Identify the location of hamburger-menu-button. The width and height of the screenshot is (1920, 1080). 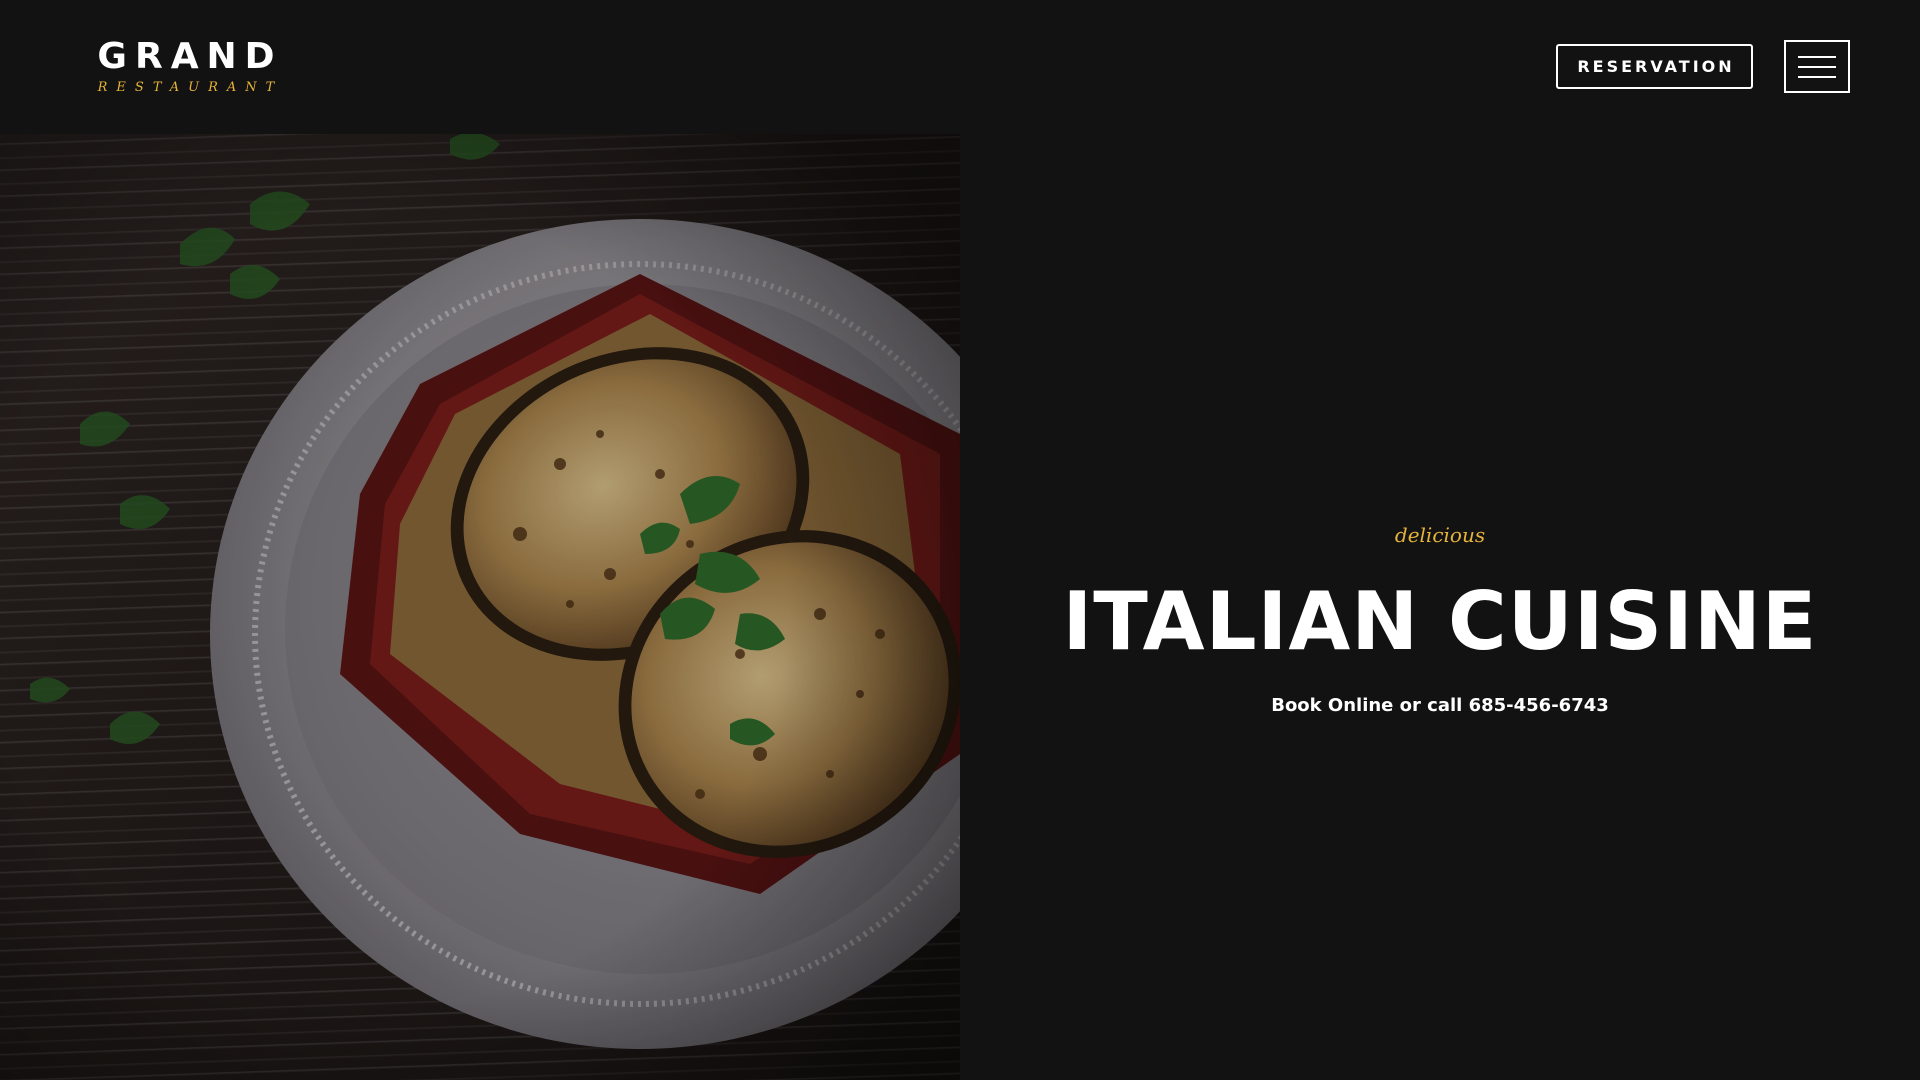
(1817, 66).